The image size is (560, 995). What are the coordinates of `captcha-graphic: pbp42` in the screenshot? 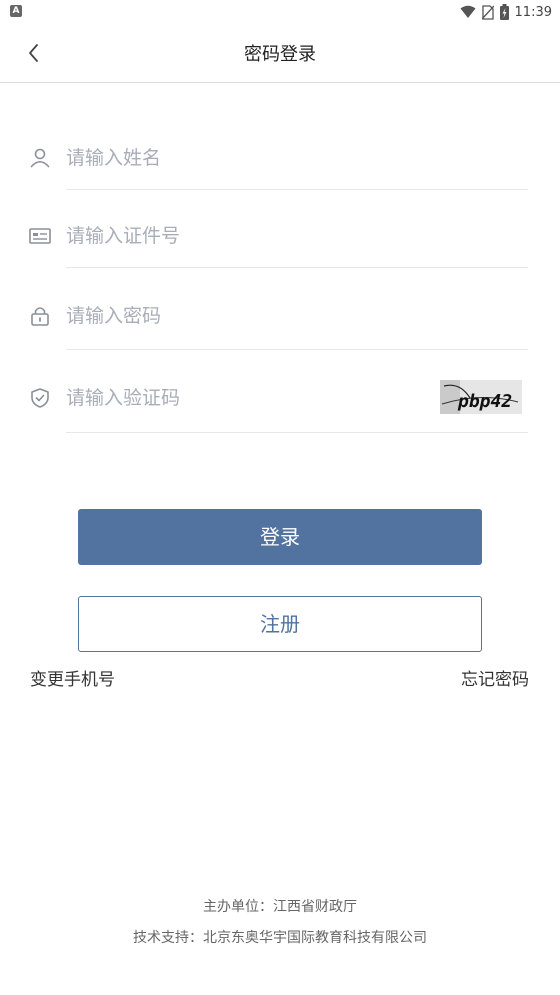 It's located at (481, 397).